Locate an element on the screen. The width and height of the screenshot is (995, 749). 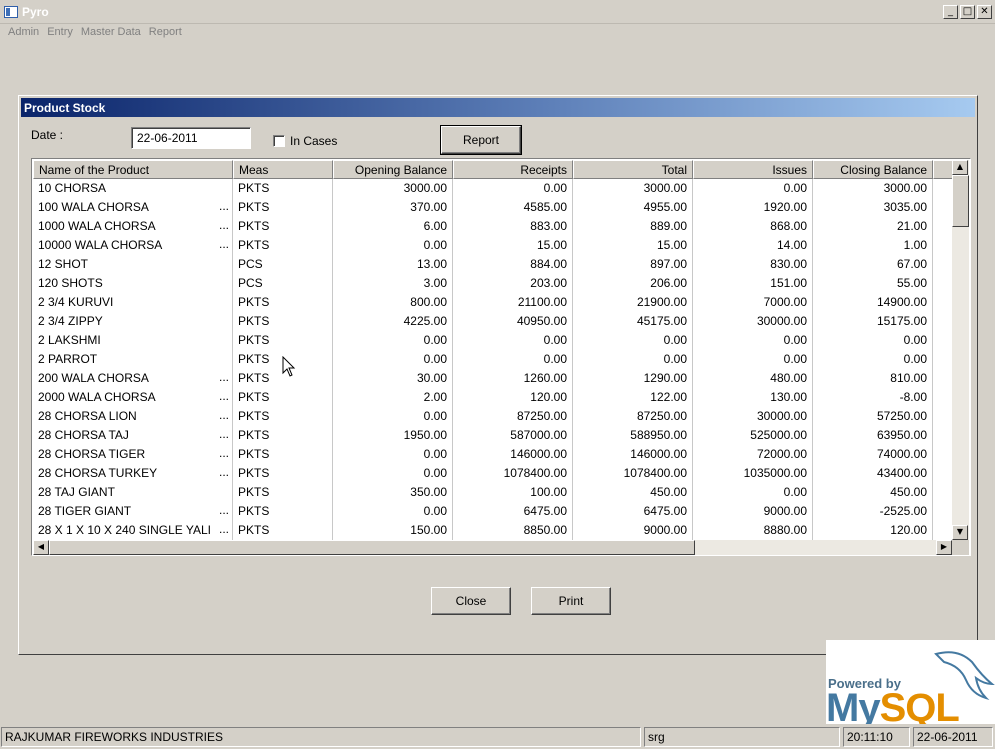
right-arrow-icon: ▶ is located at coordinates (944, 547).